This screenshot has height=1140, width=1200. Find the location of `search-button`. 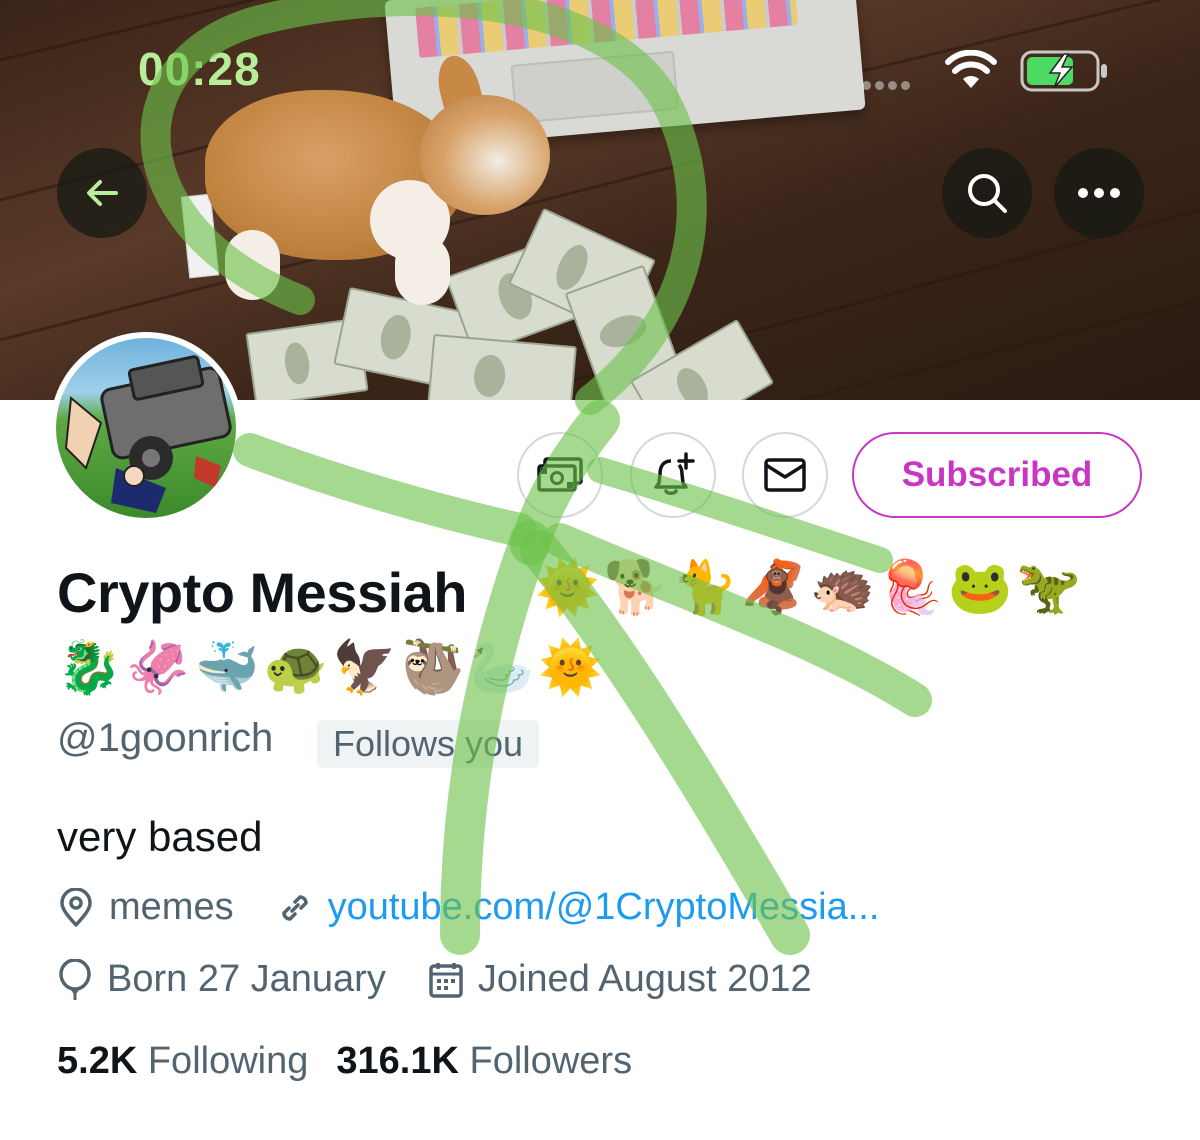

search-button is located at coordinates (987, 193).